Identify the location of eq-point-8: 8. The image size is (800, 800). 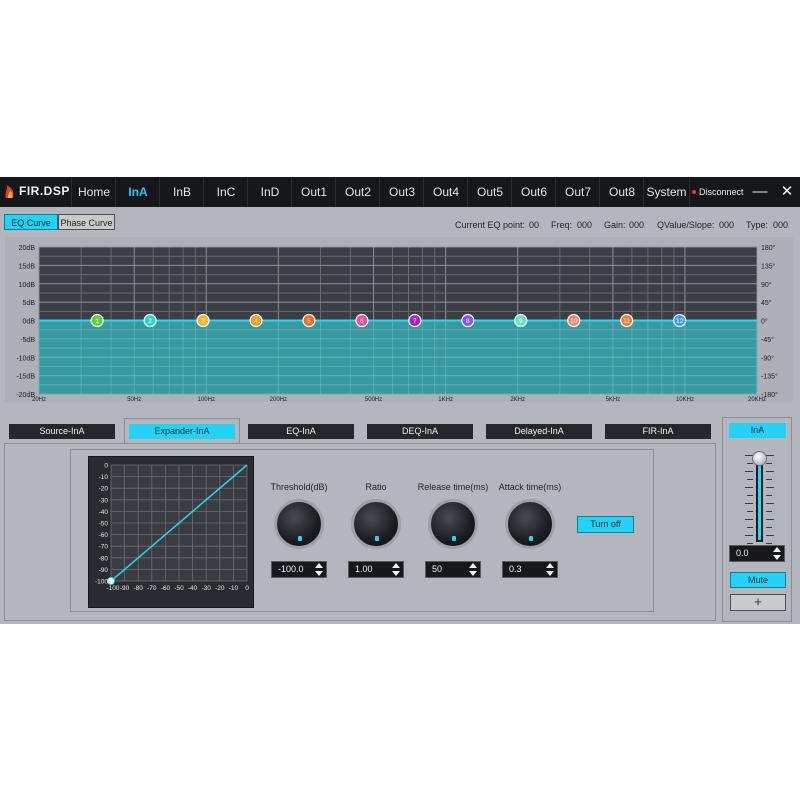
(468, 320).